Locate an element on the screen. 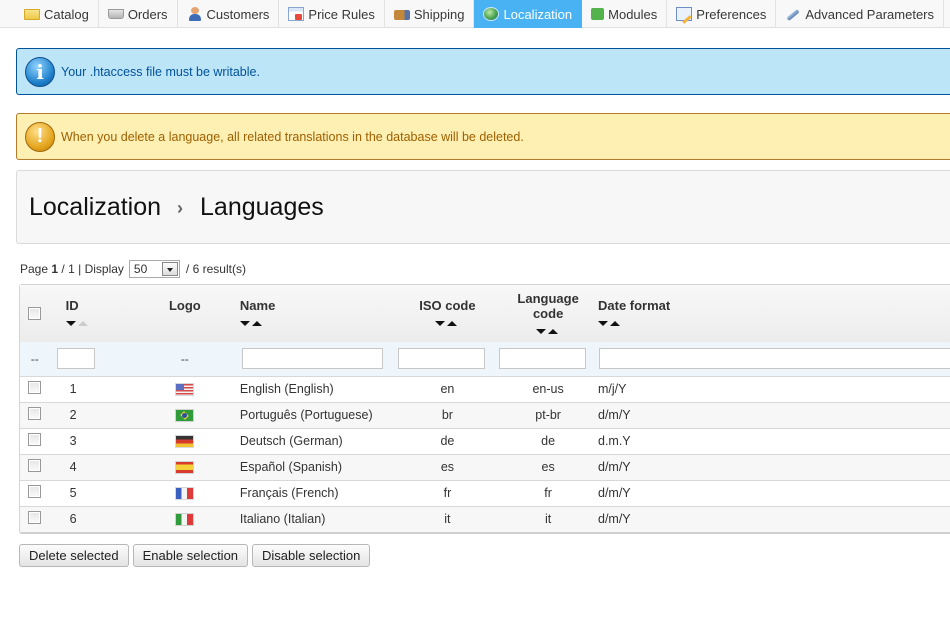 The image size is (950, 620). info-alert-text: Your .htaccess file must be writable. is located at coordinates (160, 71).